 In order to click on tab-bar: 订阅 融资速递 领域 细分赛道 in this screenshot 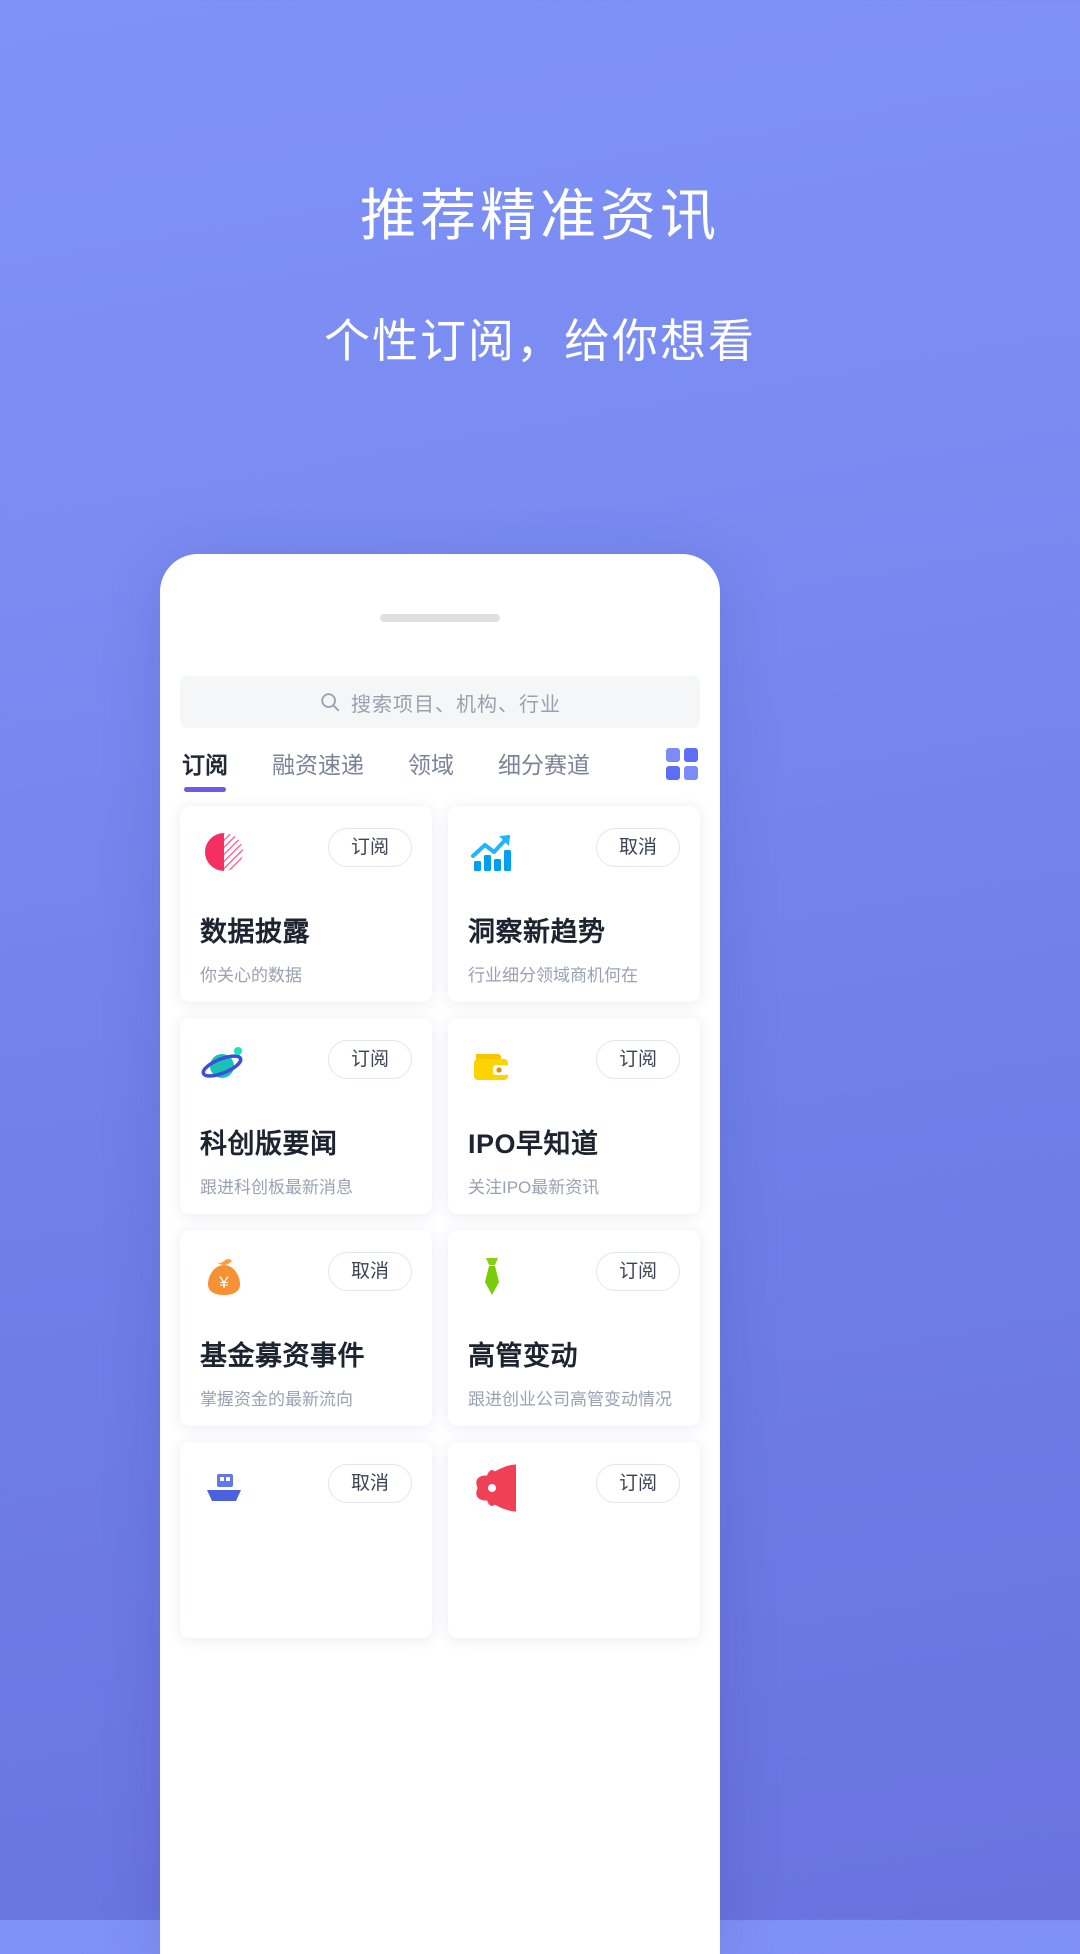, I will do `click(440, 769)`.